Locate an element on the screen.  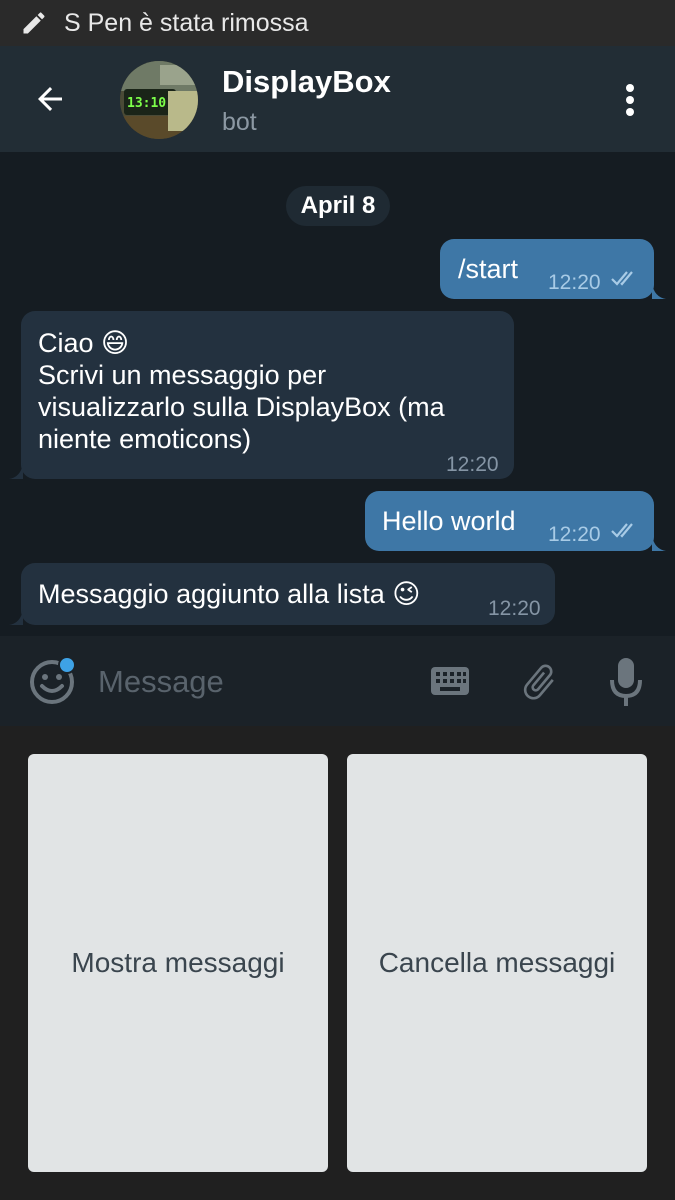
message-bubble-incoming: Messaggio aggiunto alla lista 😉 12:20 is located at coordinates (288, 594).